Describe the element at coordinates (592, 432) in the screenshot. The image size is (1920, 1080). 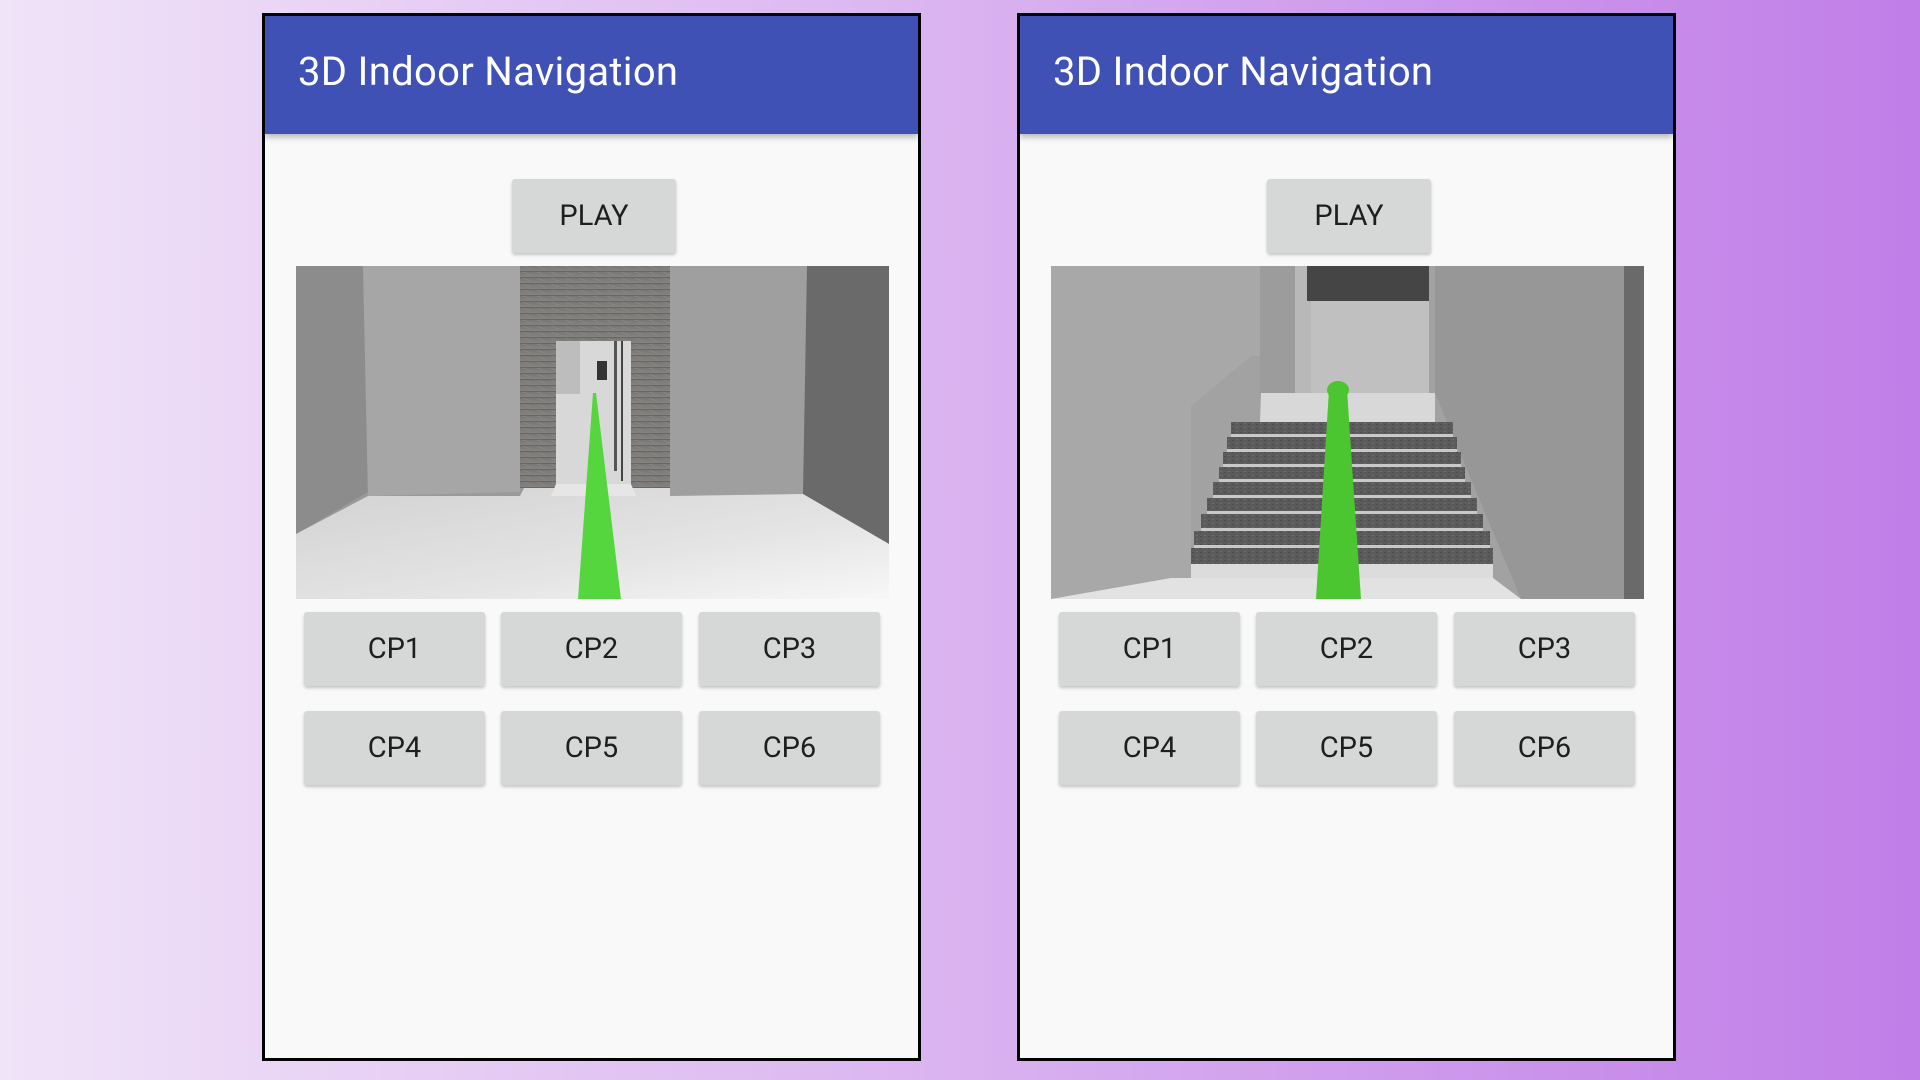
I see `3d-navigation-view-corridor` at that location.